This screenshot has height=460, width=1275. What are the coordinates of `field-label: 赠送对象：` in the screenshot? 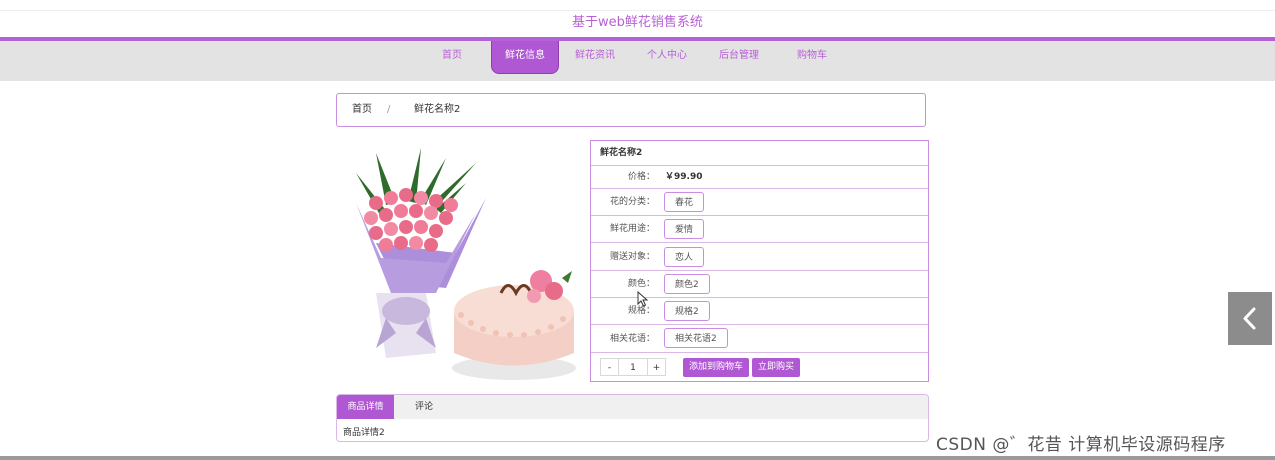 It's located at (632, 257).